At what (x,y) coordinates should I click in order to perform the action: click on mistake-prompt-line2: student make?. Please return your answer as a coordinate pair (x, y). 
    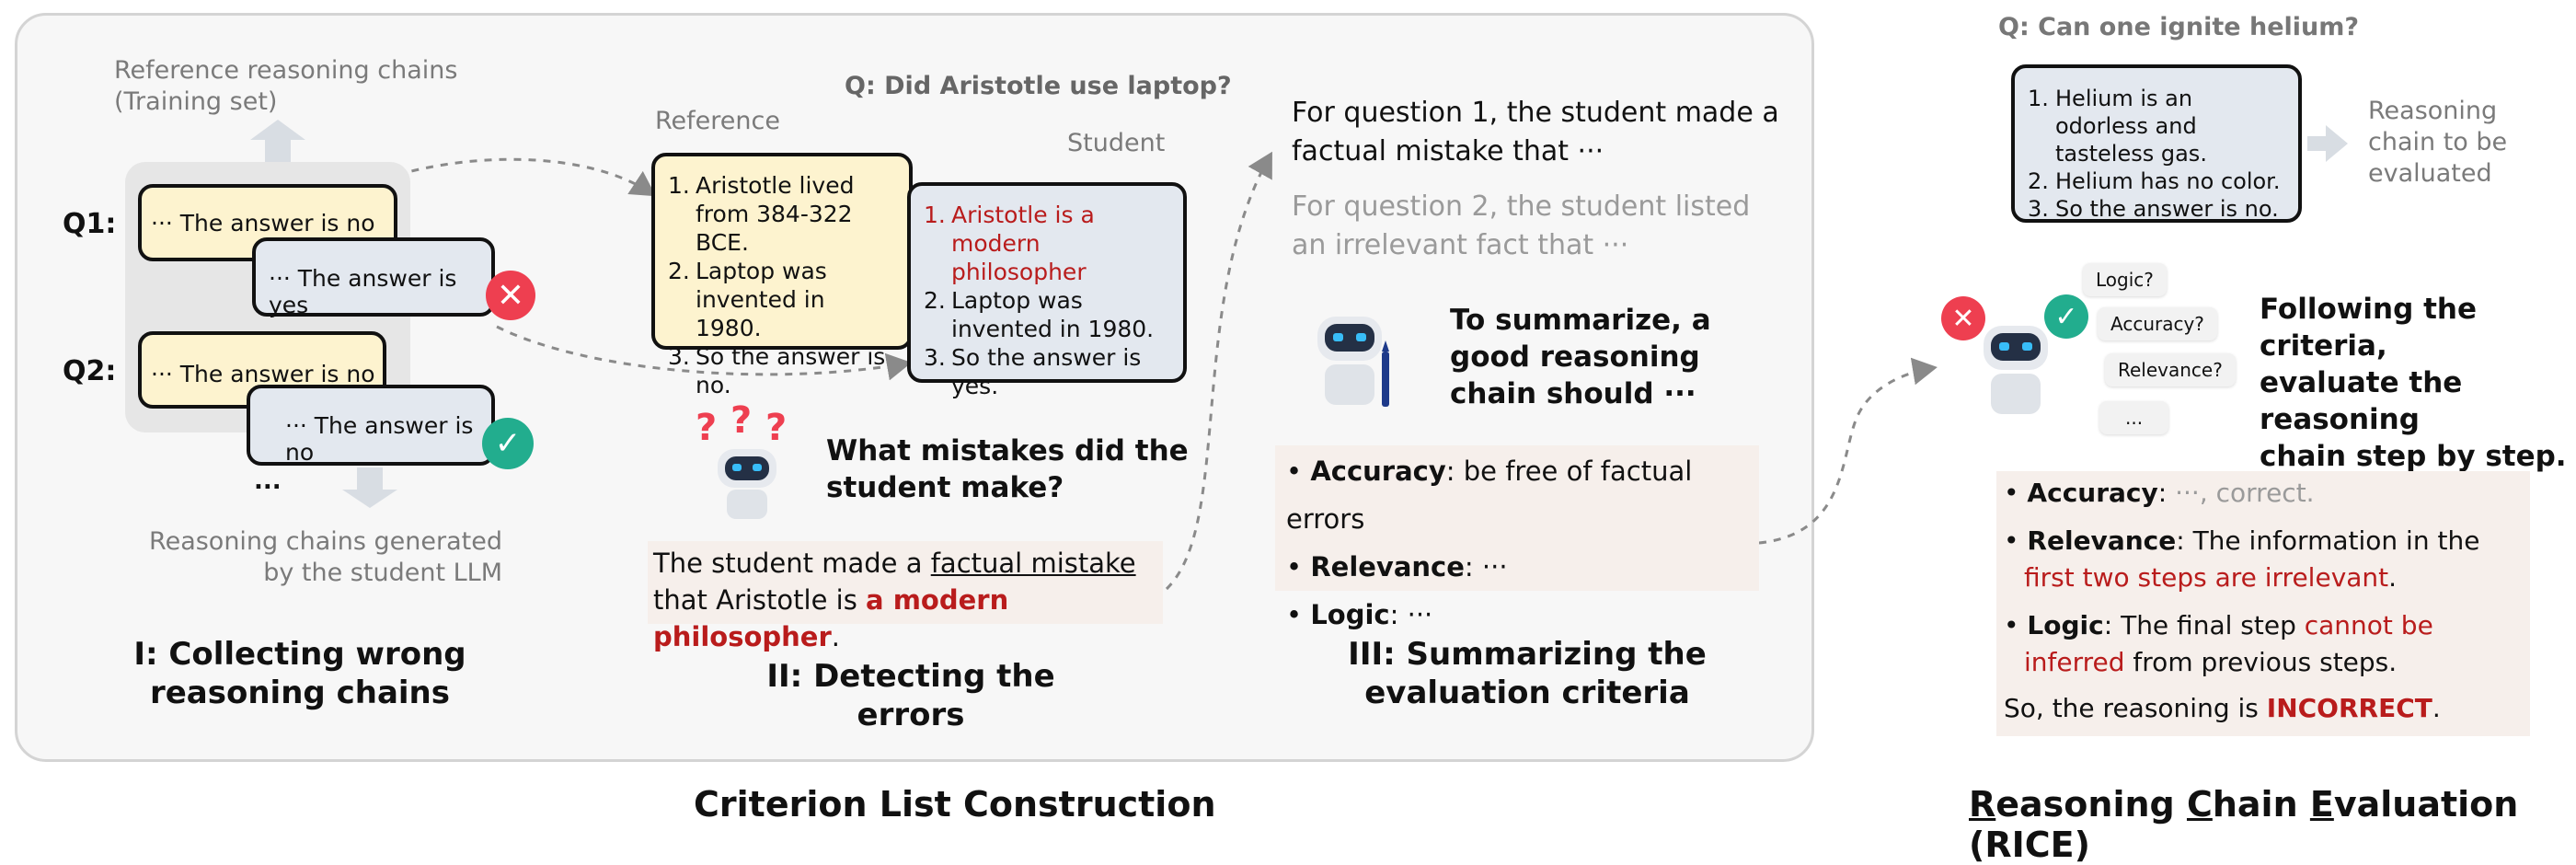
    Looking at the image, I should click on (945, 487).